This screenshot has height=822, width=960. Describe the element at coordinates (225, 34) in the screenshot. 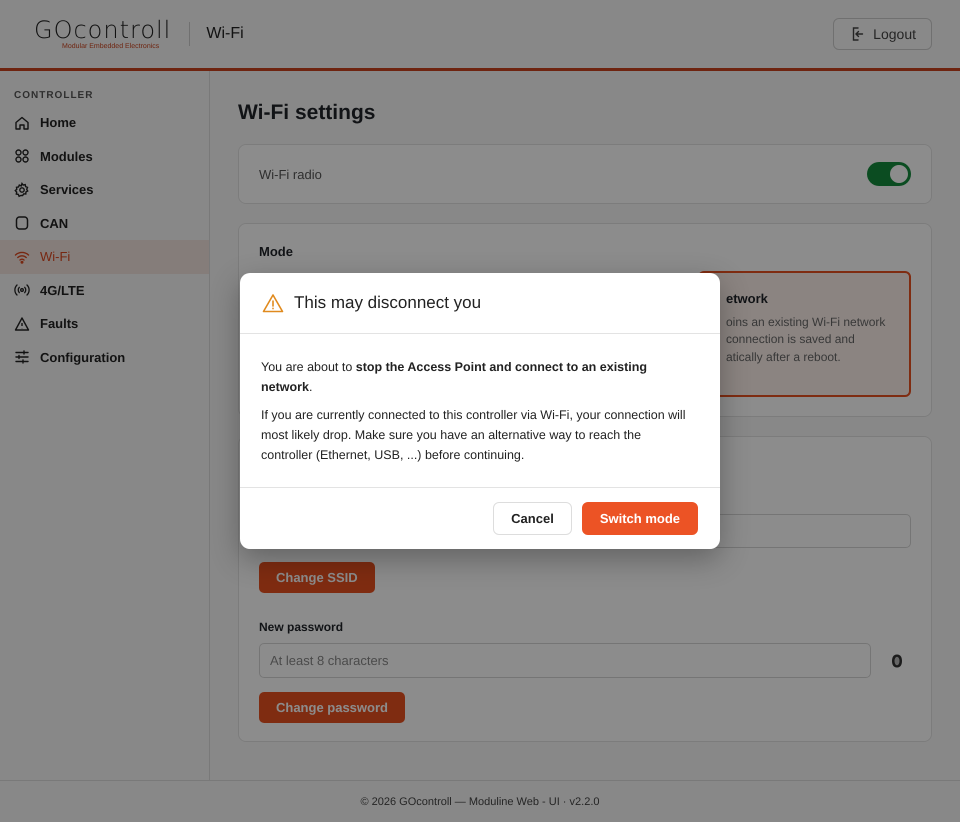

I see `page-title: Wi-Fi` at that location.